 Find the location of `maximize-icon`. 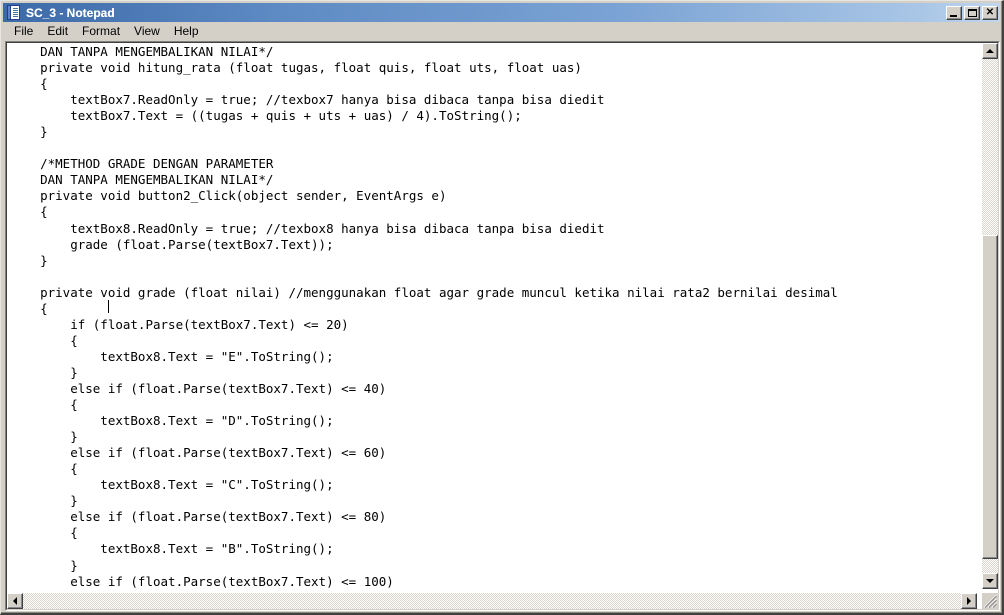

maximize-icon is located at coordinates (972, 12).